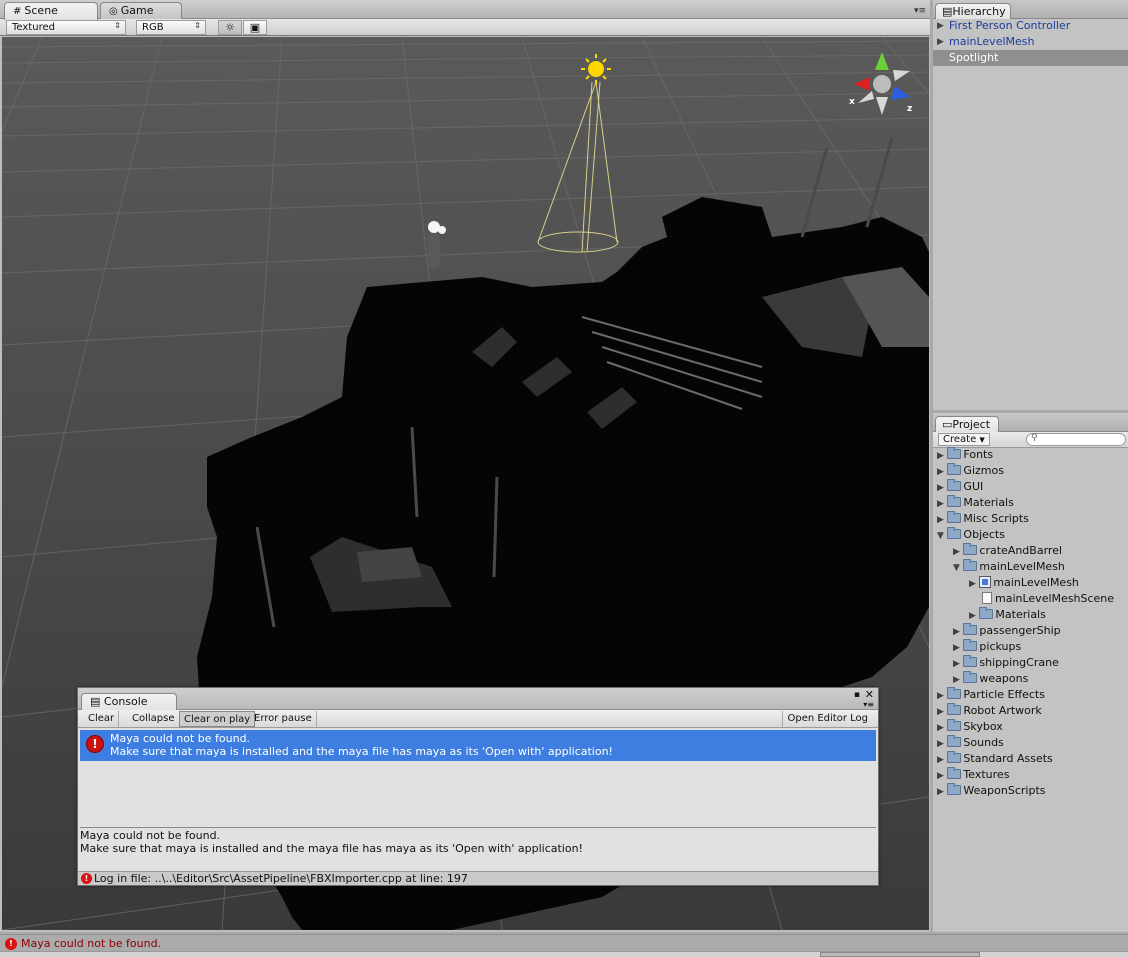  What do you see at coordinates (970, 471) in the screenshot?
I see `project-item-gizmos: ▶ Gizmos` at bounding box center [970, 471].